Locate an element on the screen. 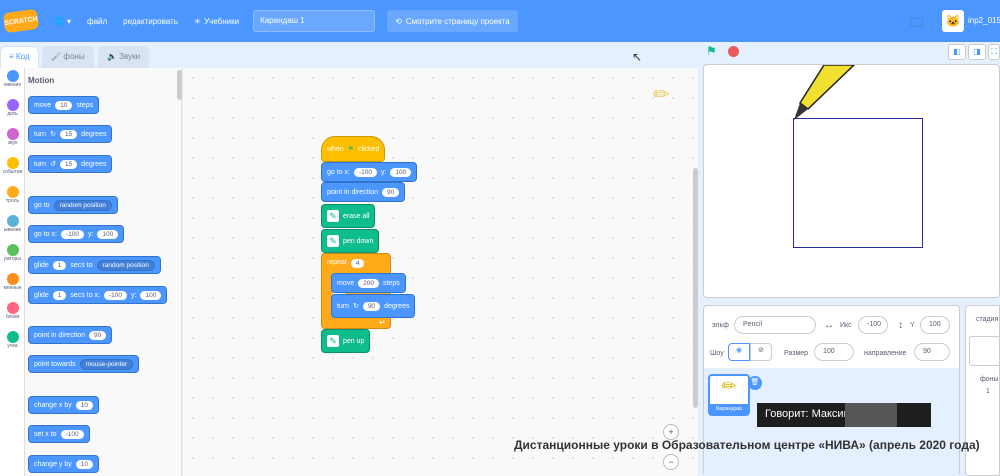 The width and height of the screenshot is (1000, 476). turn-right-block: turn ↻ 90 degrees is located at coordinates (373, 306).